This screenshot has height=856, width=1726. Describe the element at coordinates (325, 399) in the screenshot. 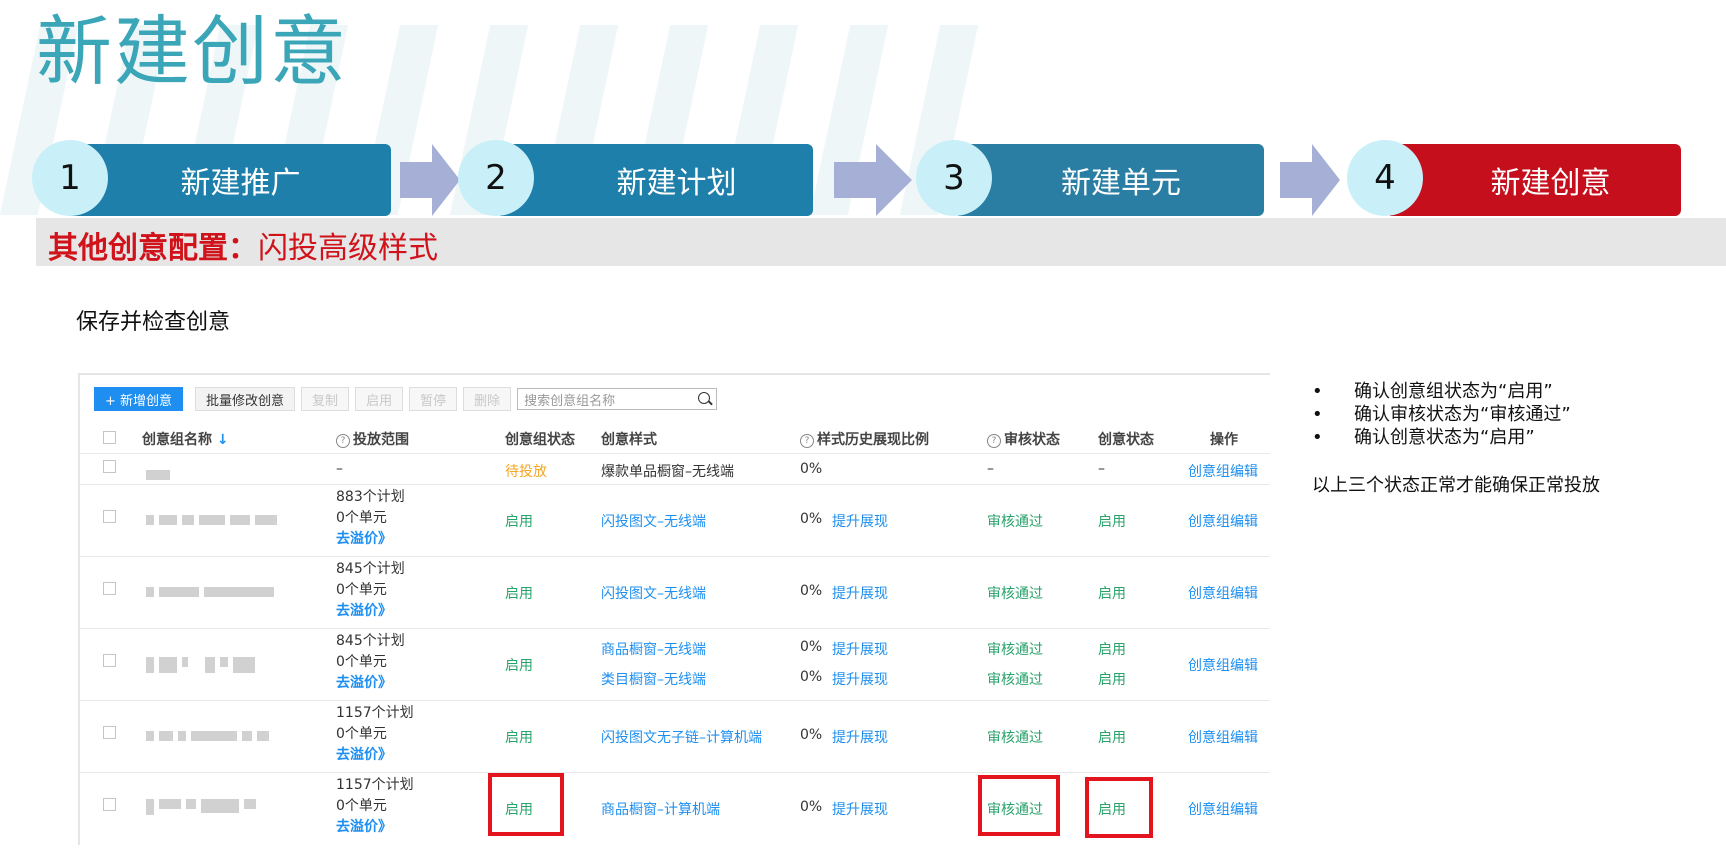

I see `copy-button: 复制` at that location.